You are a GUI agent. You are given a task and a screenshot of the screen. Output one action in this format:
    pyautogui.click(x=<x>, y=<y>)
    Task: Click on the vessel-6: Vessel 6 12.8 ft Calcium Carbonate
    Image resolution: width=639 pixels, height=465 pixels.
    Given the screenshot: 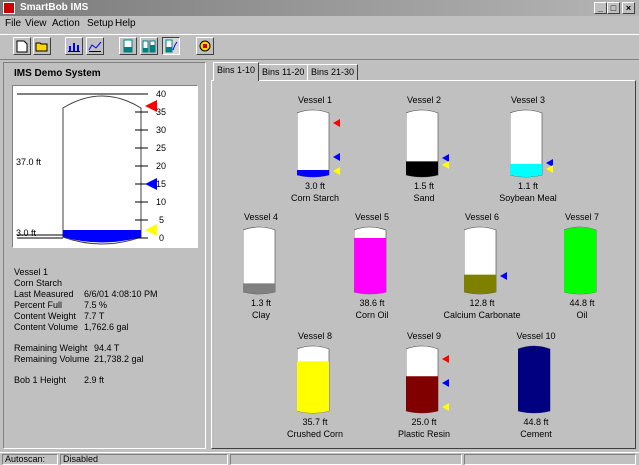 What is the action you would take?
    pyautogui.click(x=482, y=272)
    